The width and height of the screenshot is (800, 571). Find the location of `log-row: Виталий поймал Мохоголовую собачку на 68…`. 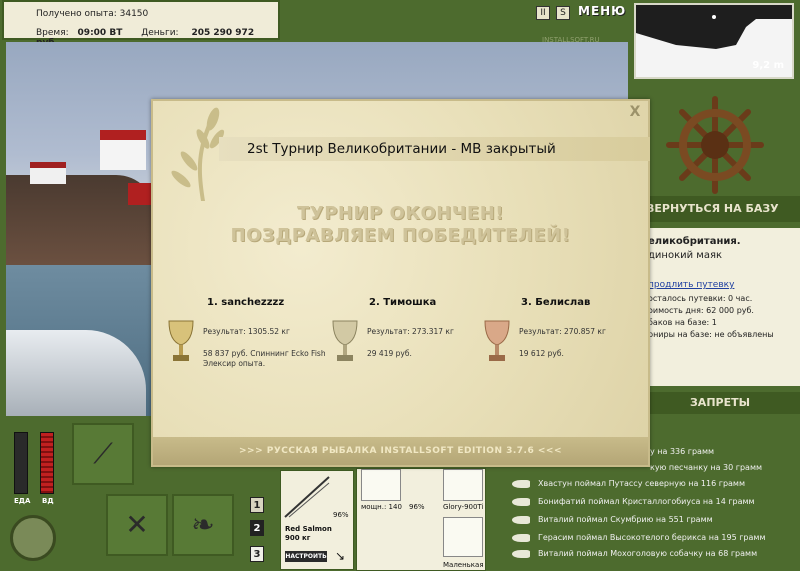

log-row: Виталий поймал Мохоголовую собачку на 68… is located at coordinates (633, 554).